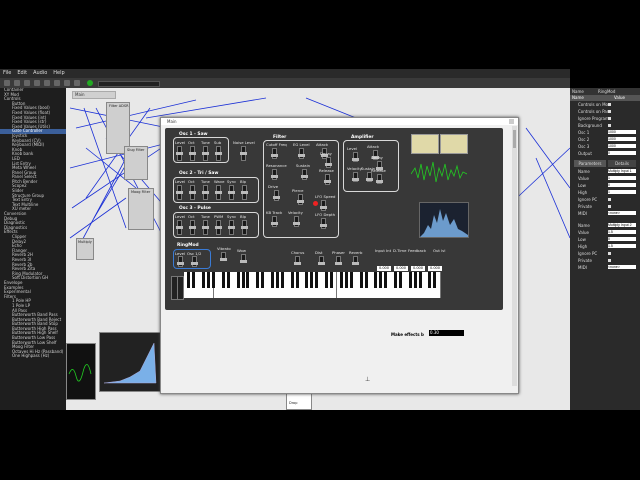  I want to click on menu-file: File, so click(7, 73).